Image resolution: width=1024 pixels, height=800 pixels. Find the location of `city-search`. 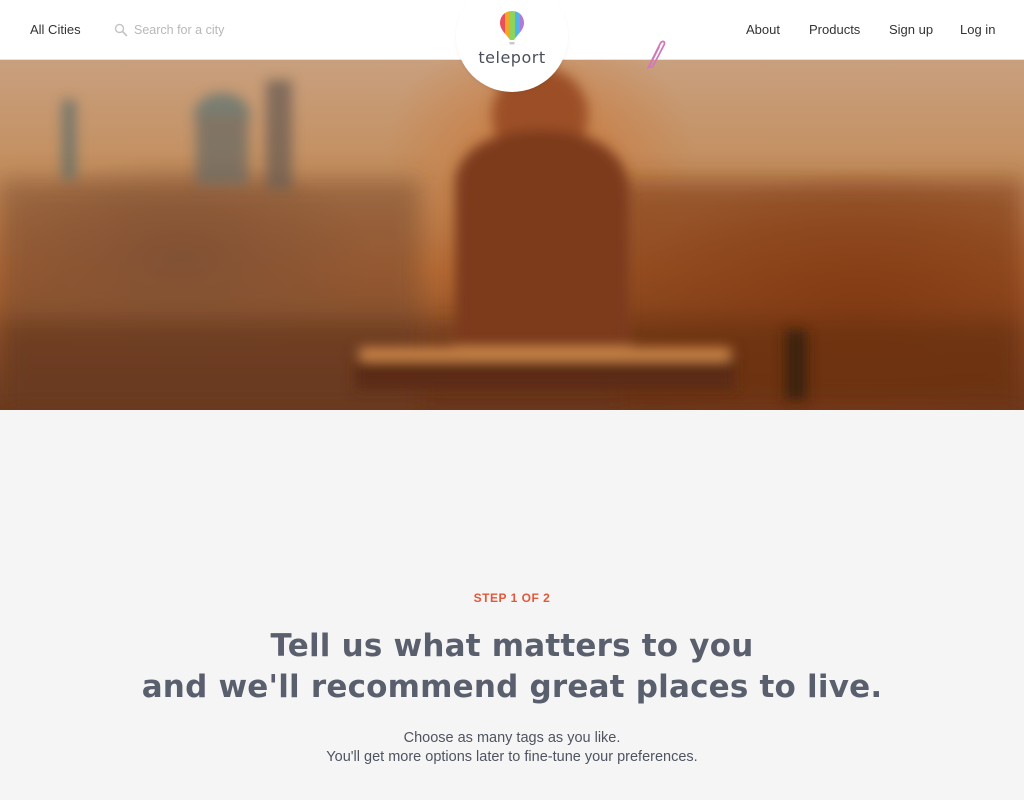

city-search is located at coordinates (214, 30).